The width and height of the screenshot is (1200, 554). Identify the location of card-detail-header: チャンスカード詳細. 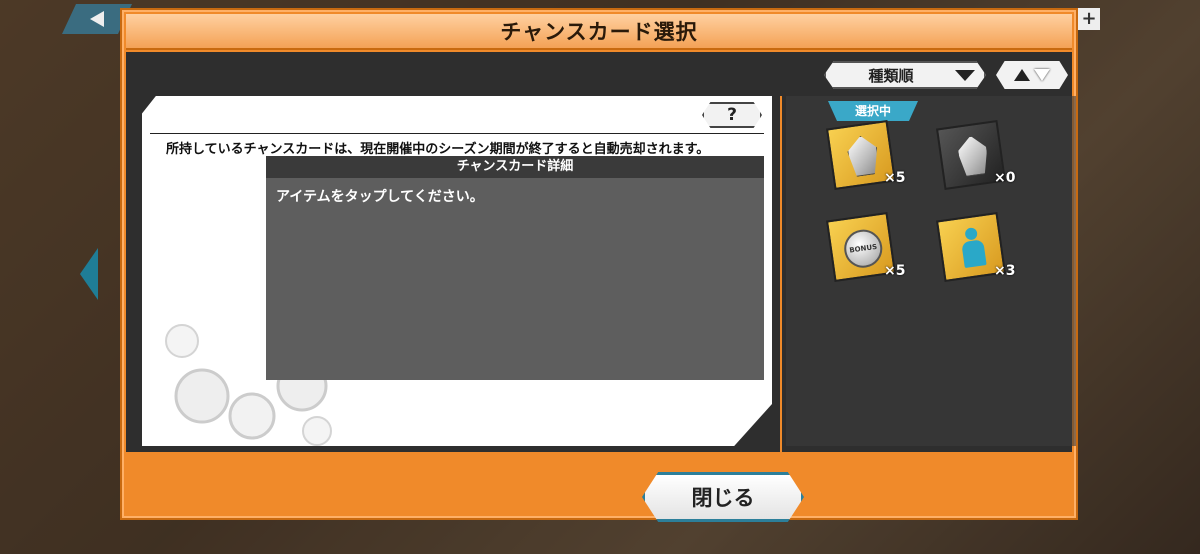
(515, 167).